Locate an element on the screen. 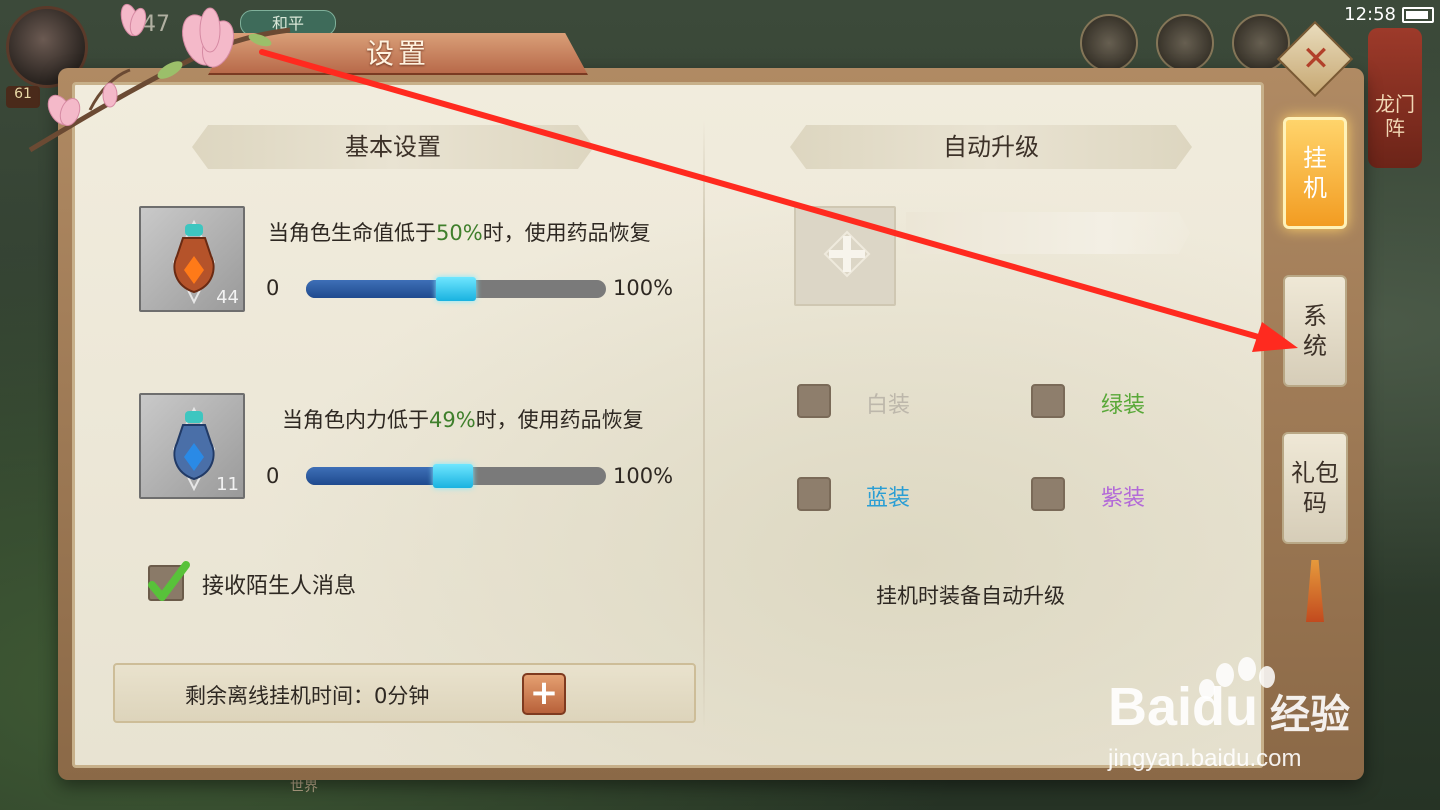  watermark-brand: Baidu is located at coordinates (1183, 707).